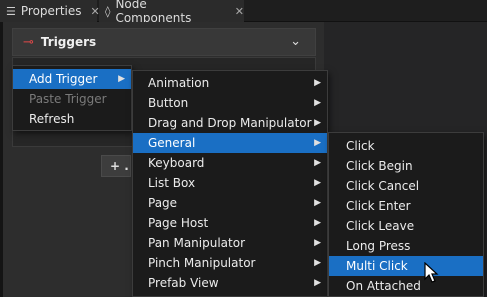 This screenshot has height=297, width=487. I want to click on menu-item-label: Paste Trigger, so click(68, 99).